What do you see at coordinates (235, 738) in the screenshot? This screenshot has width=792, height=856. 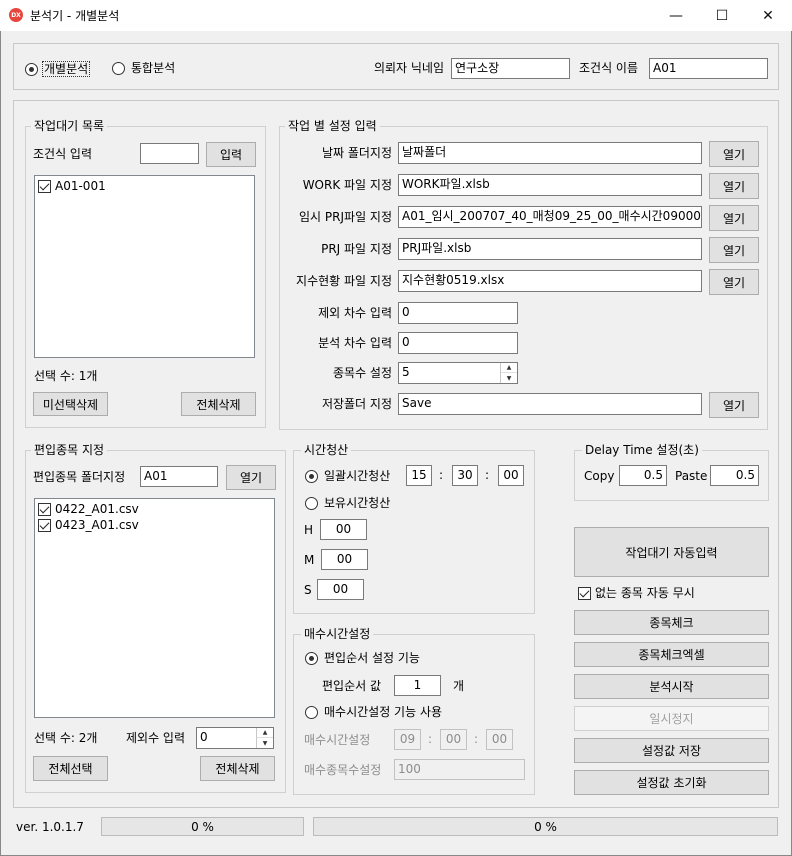 I see `exclude-count-stepper: 0 ▲ ▼` at bounding box center [235, 738].